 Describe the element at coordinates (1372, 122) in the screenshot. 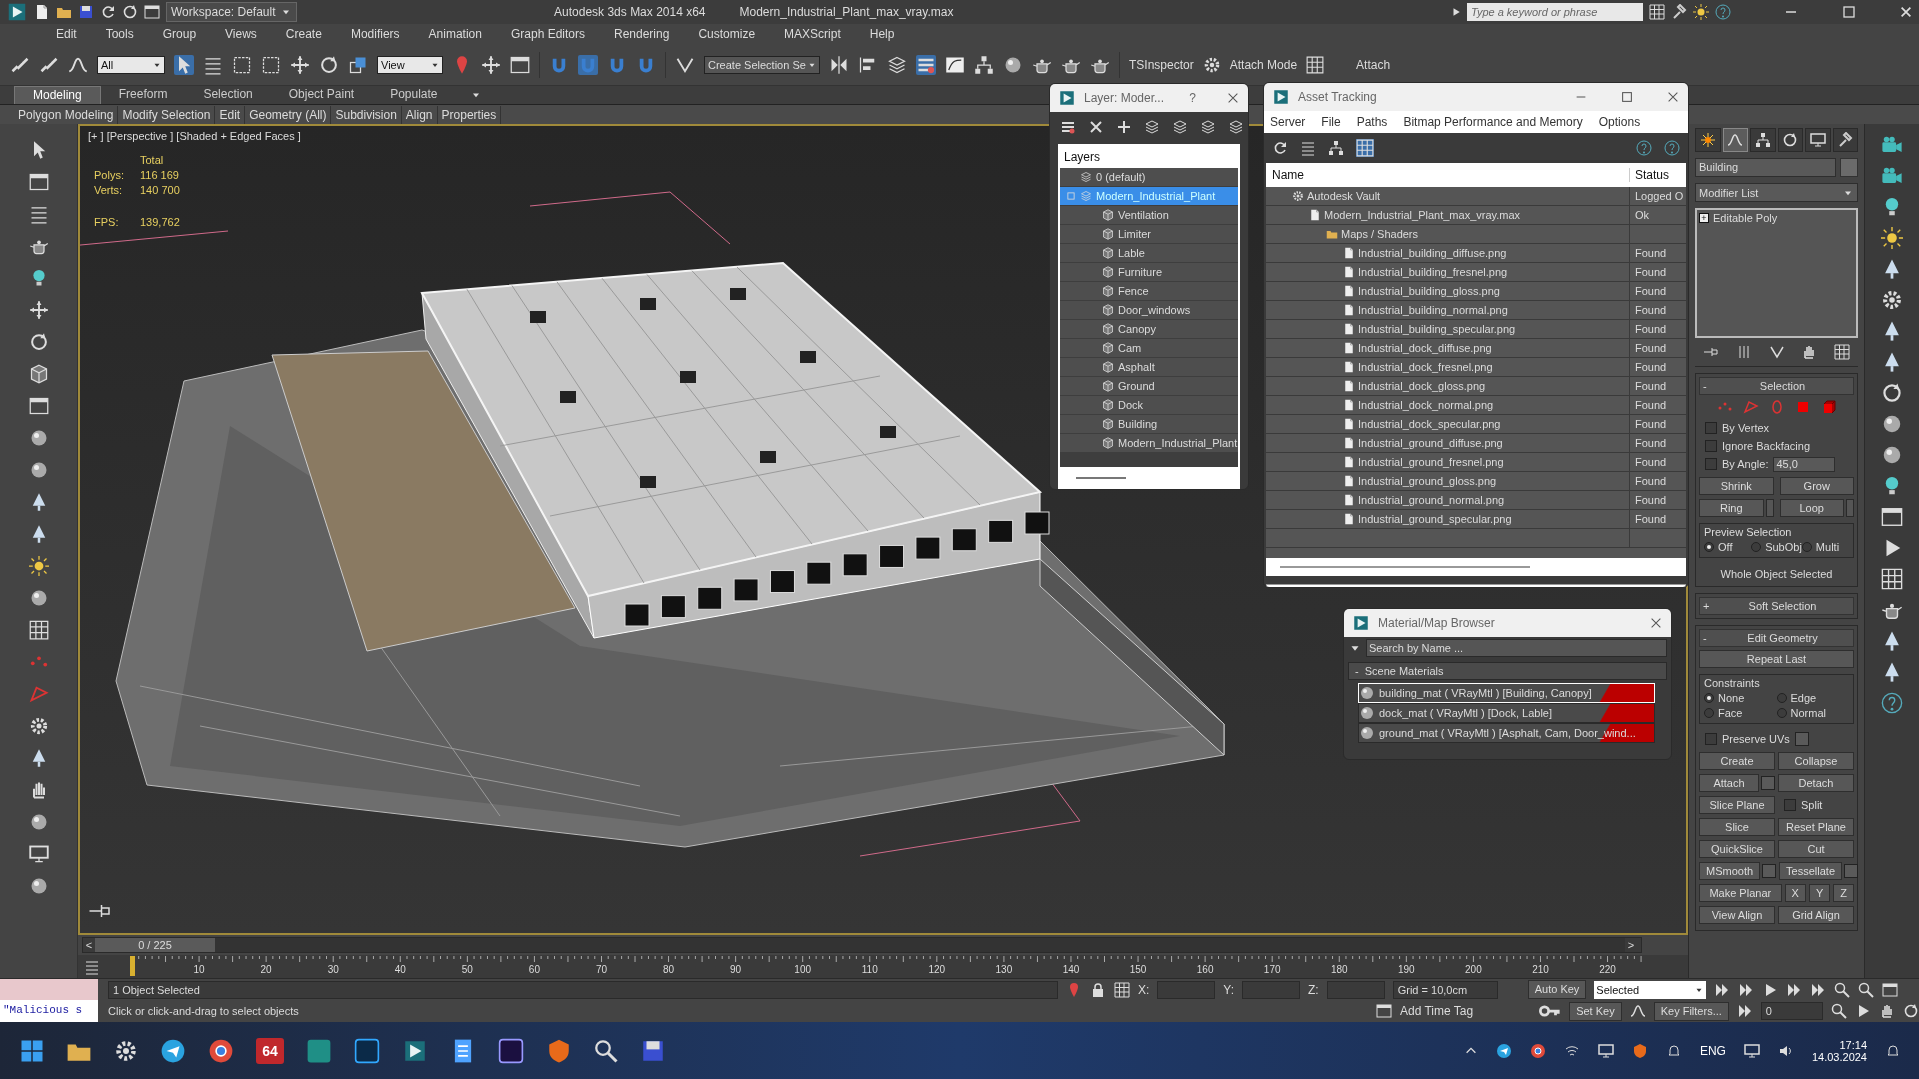

I see `menu-item: Paths` at that location.